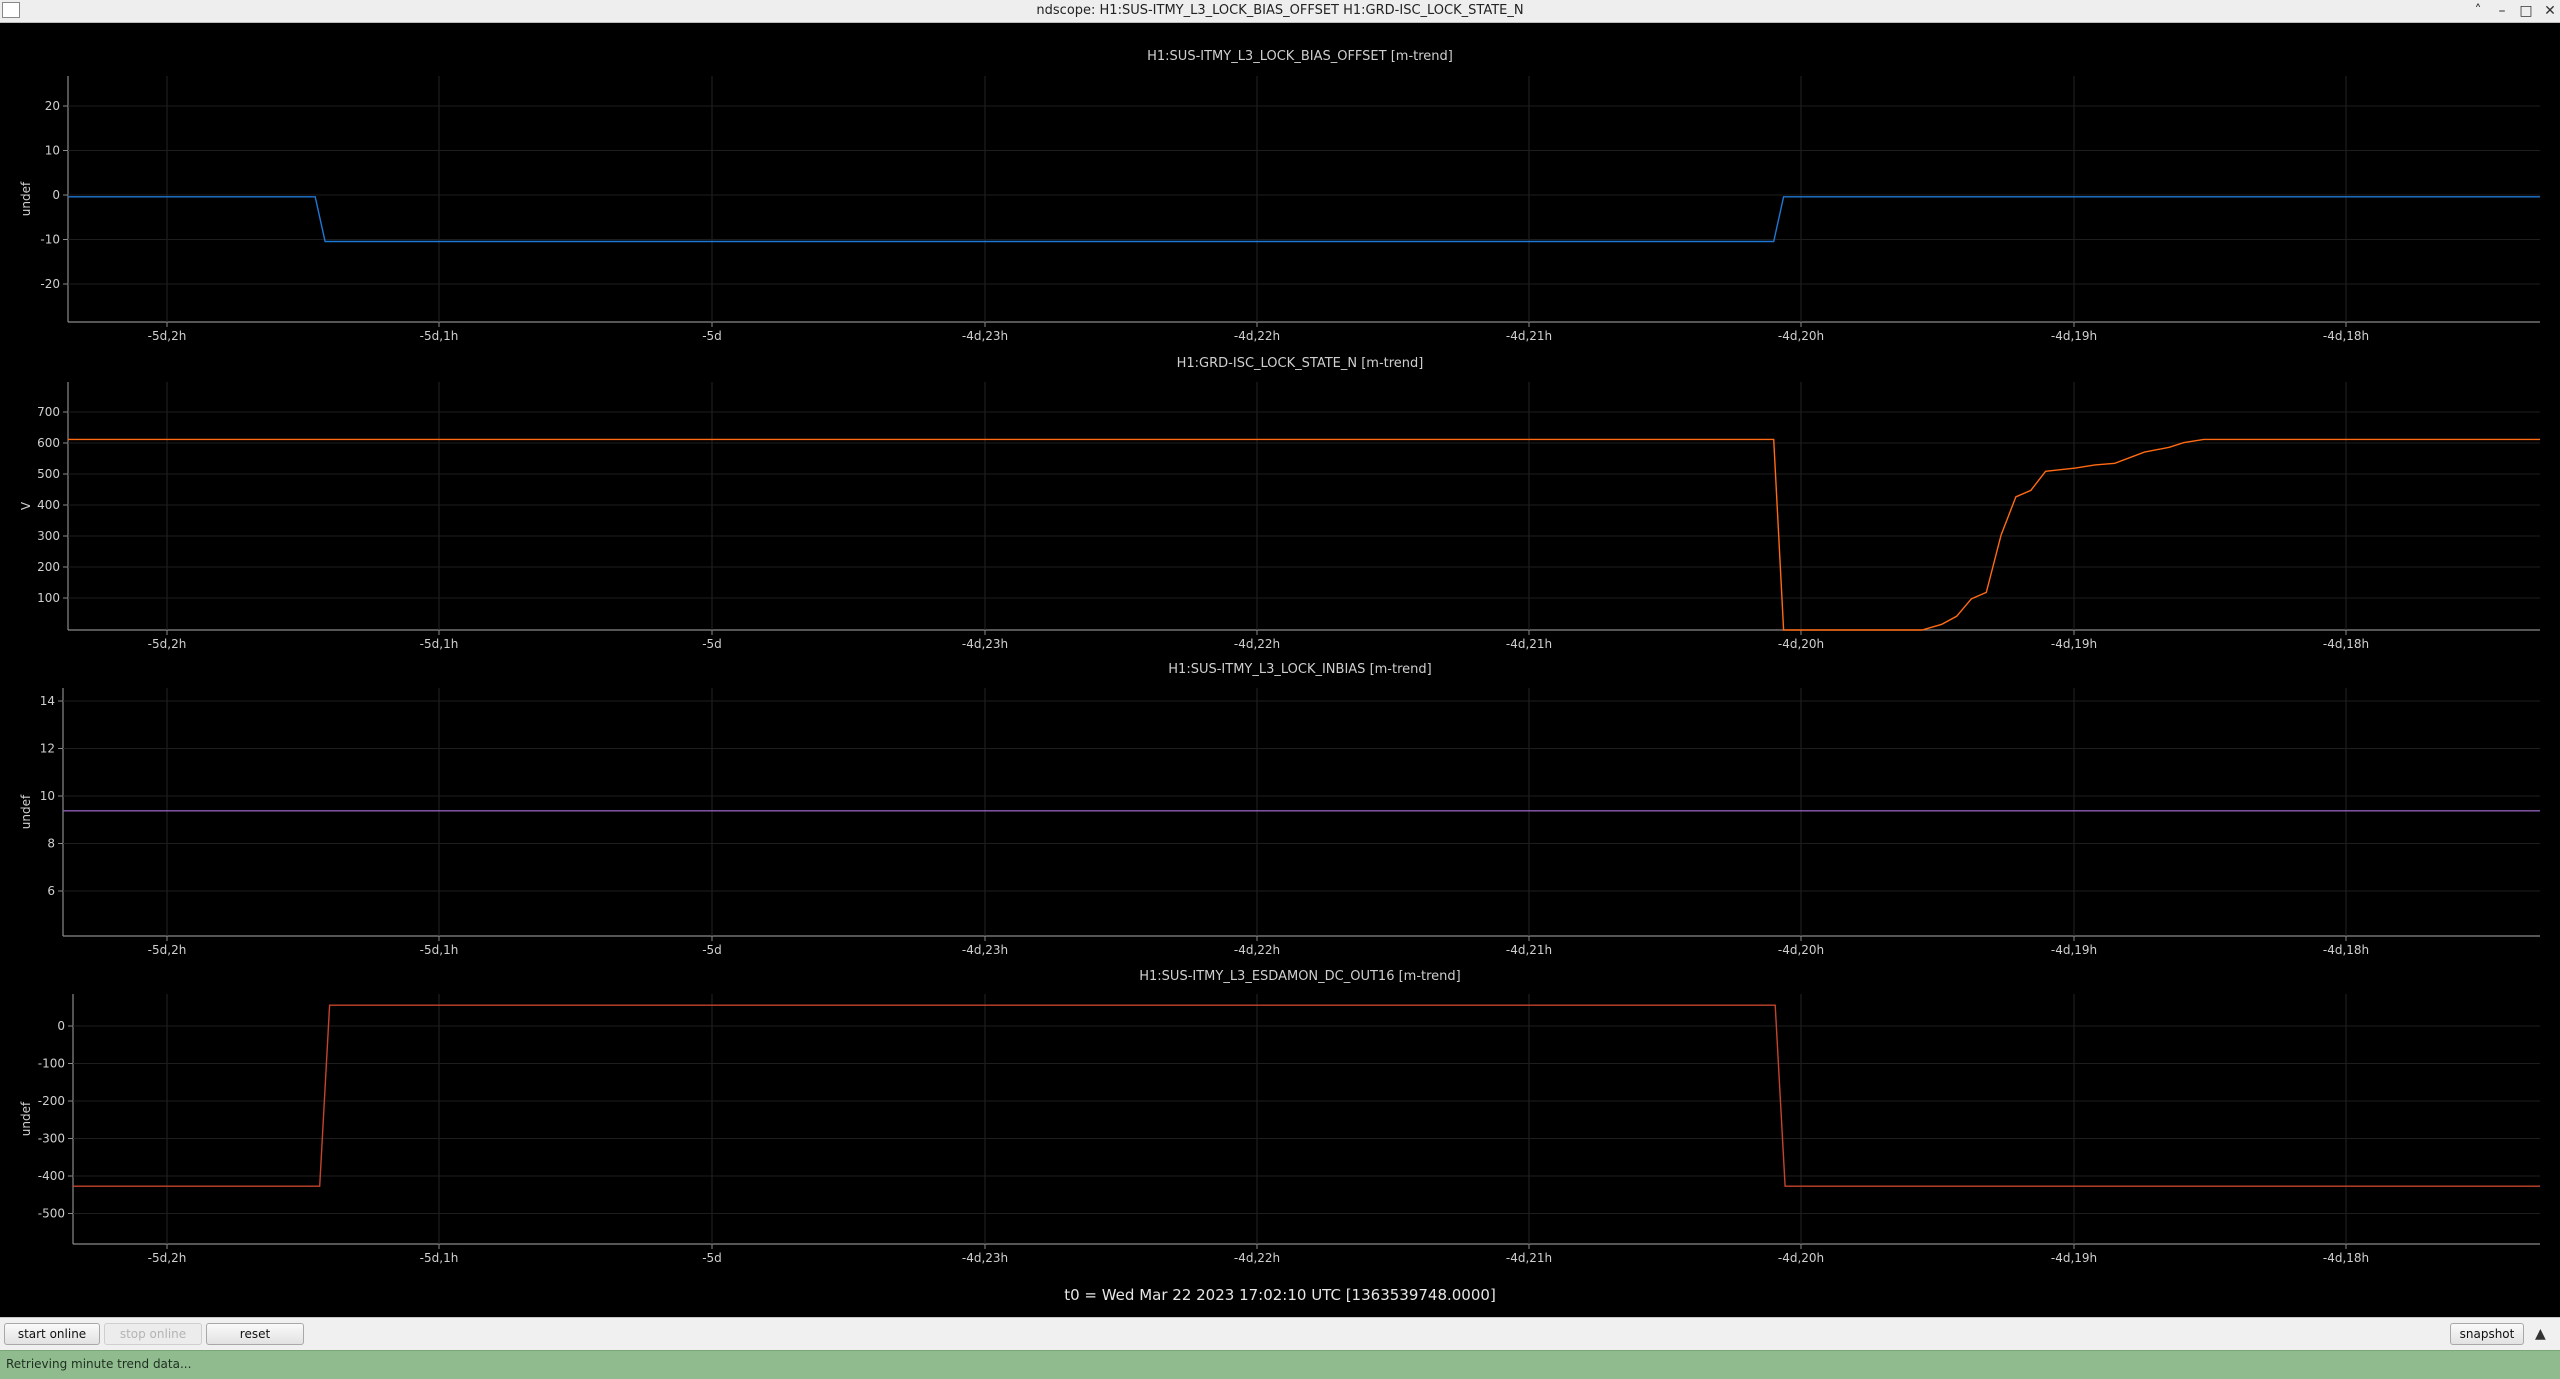 This screenshot has width=2560, height=1379. Describe the element at coordinates (48, 567) in the screenshot. I see `y-tick-label: 200` at that location.